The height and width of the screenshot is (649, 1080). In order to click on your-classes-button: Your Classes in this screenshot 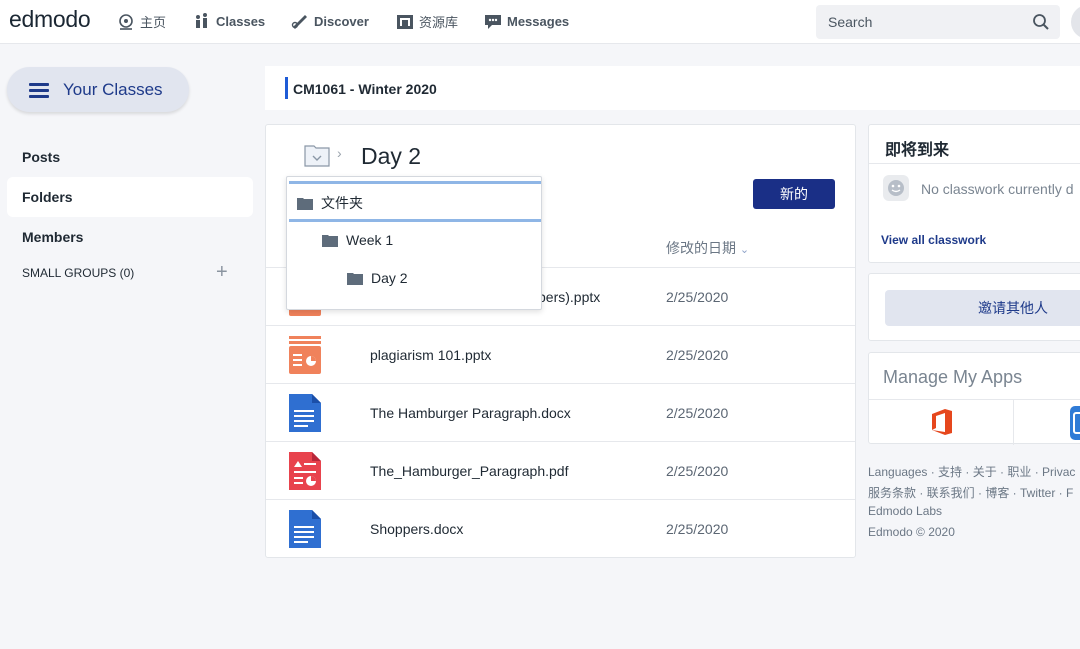, I will do `click(98, 89)`.